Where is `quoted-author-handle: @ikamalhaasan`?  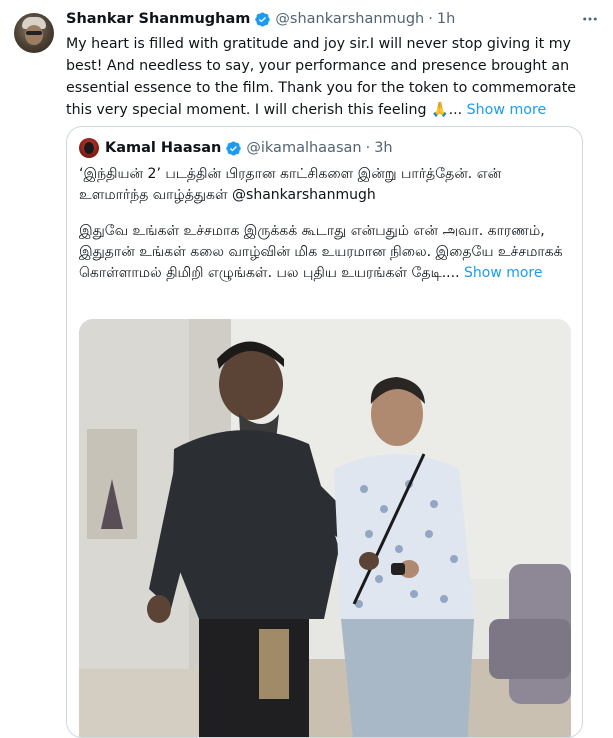 quoted-author-handle: @ikamalhaasan is located at coordinates (303, 148).